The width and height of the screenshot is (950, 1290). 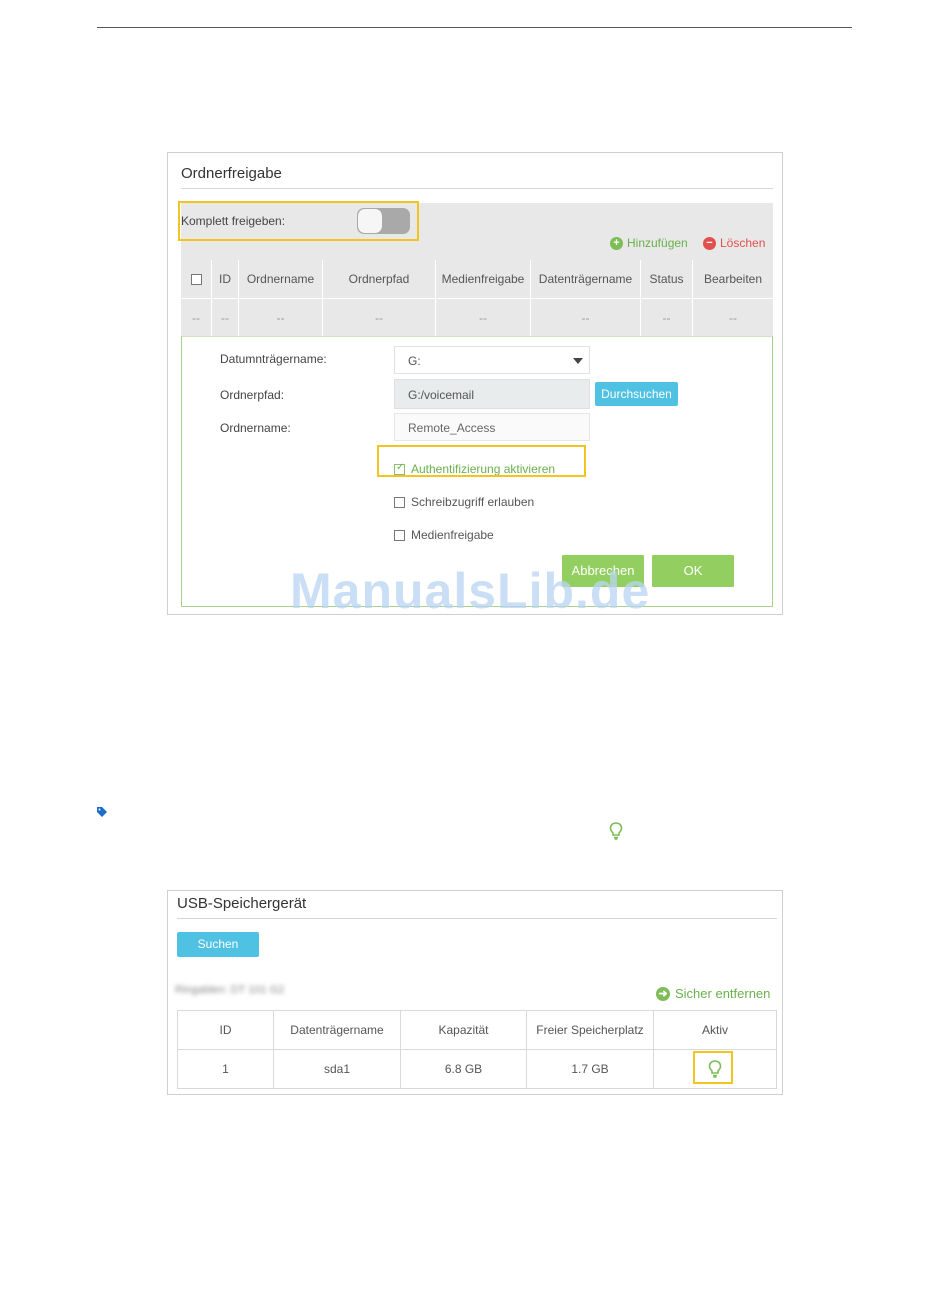 I want to click on path-input: G:/voicemail, so click(x=492, y=394).